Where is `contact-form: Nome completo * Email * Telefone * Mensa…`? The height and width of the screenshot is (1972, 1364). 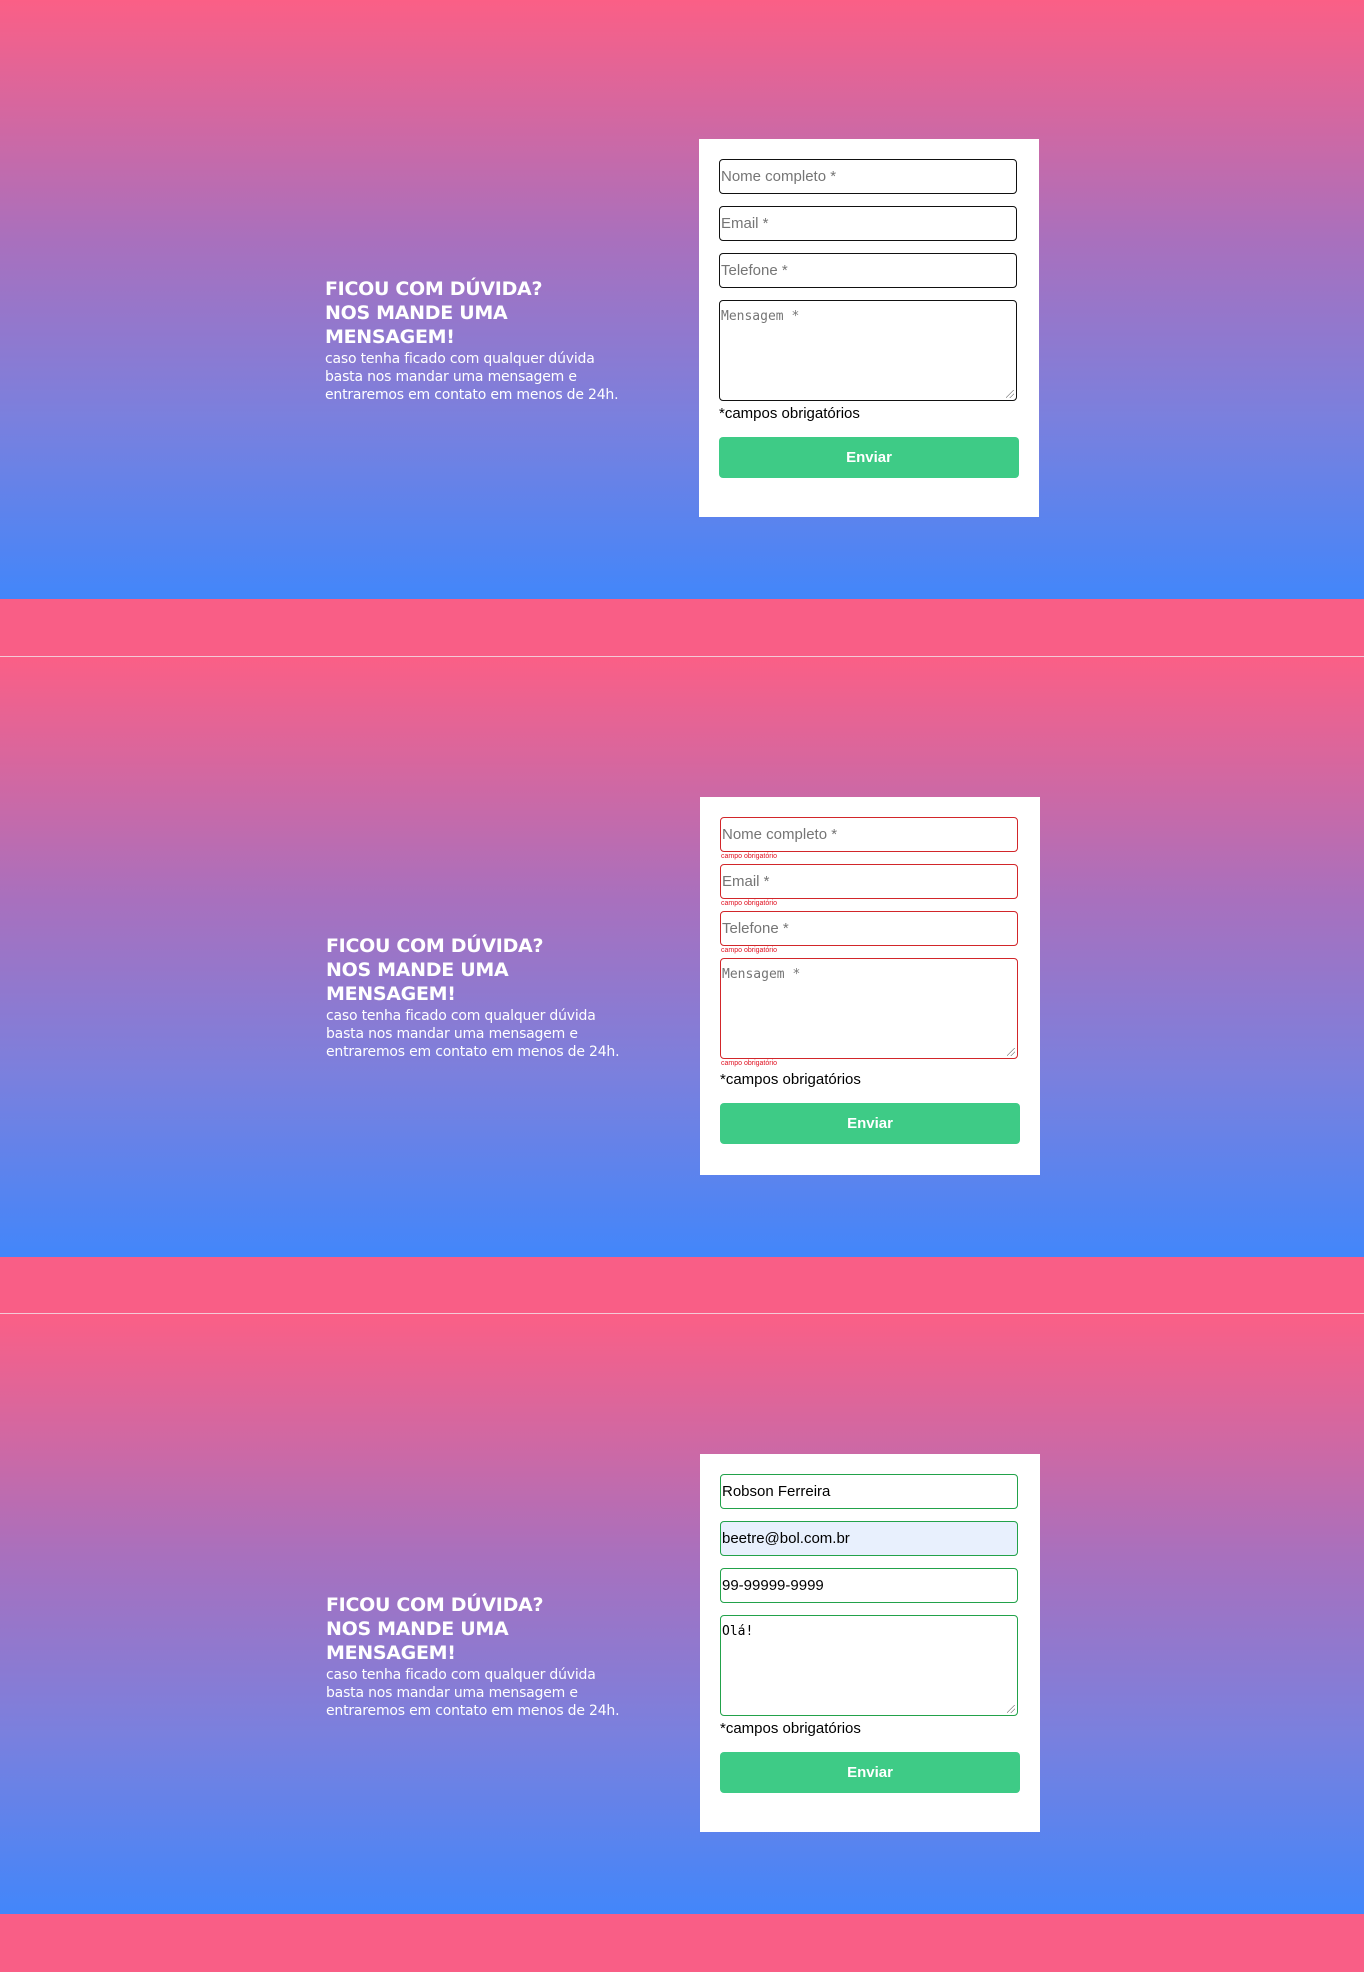 contact-form: Nome completo * Email * Telefone * Mensa… is located at coordinates (869, 328).